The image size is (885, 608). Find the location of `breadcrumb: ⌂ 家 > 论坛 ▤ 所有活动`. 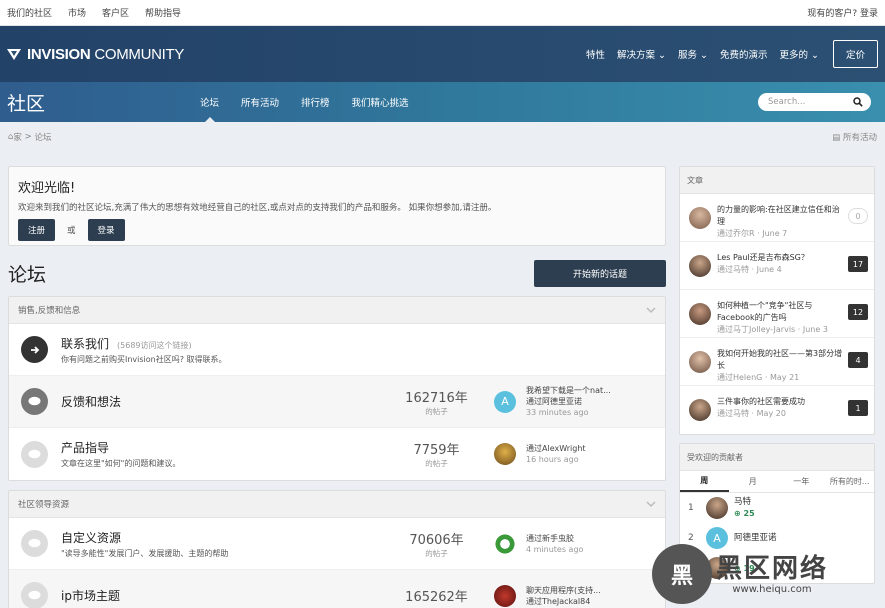

breadcrumb: ⌂ 家 > 论坛 ▤ 所有活动 is located at coordinates (442, 137).